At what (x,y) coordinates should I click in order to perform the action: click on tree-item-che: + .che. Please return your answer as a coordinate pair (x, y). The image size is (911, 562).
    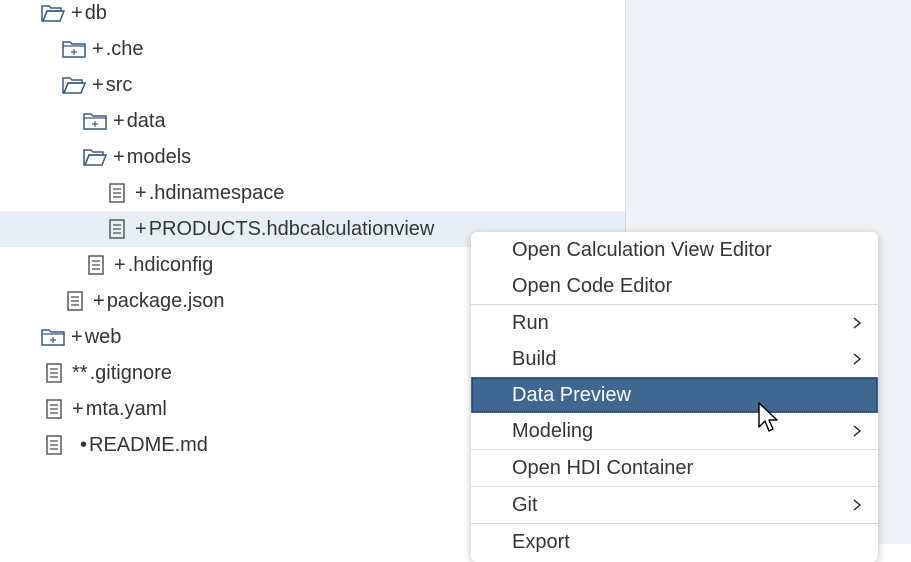
    Looking at the image, I should click on (312, 49).